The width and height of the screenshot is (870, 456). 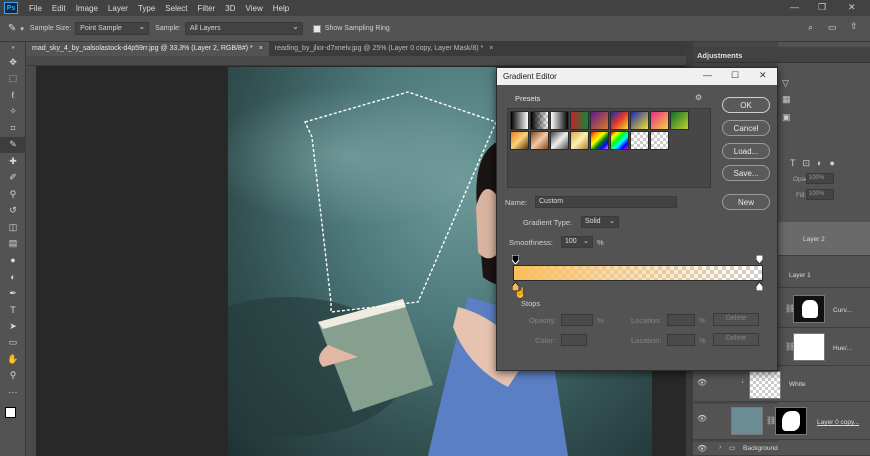 I want to click on menu-help: Help, so click(x=281, y=8).